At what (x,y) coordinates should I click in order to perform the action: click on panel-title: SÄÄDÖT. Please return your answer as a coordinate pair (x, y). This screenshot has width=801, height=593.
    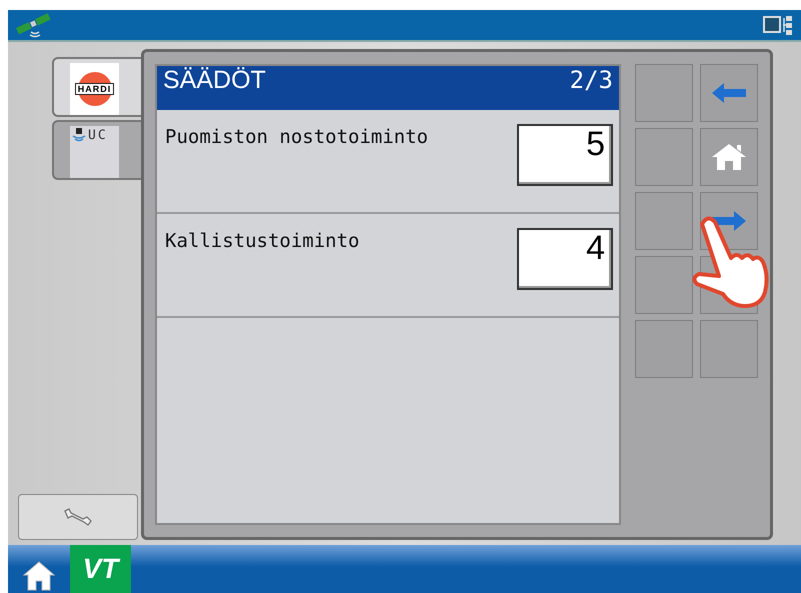
    Looking at the image, I should click on (214, 81).